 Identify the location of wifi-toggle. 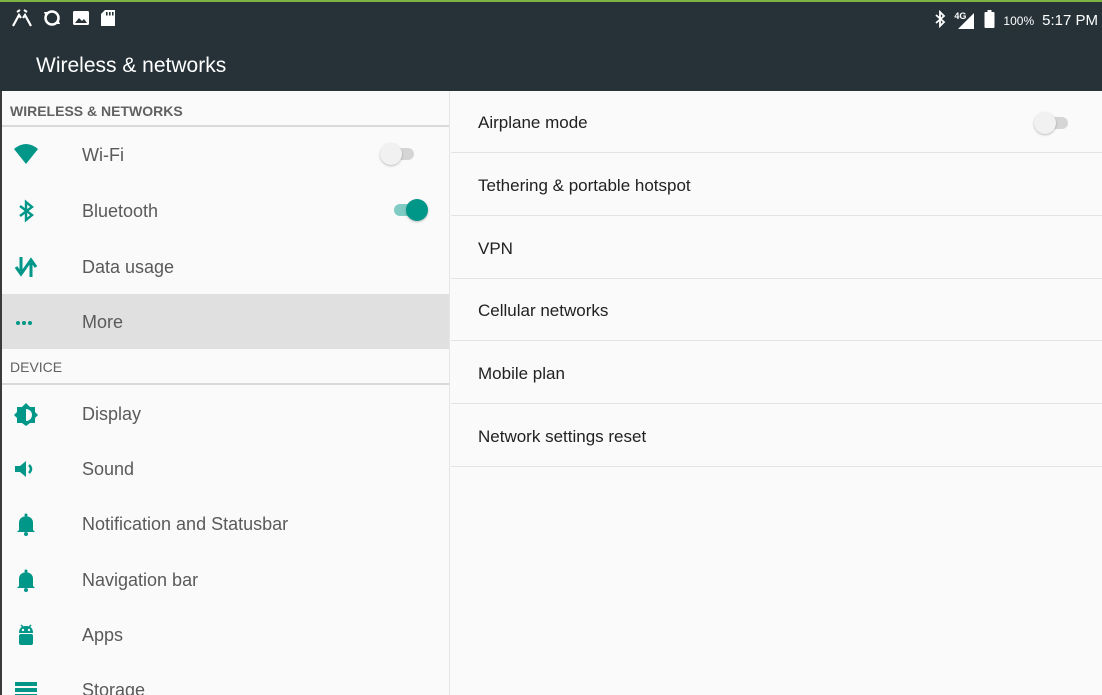
(399, 154).